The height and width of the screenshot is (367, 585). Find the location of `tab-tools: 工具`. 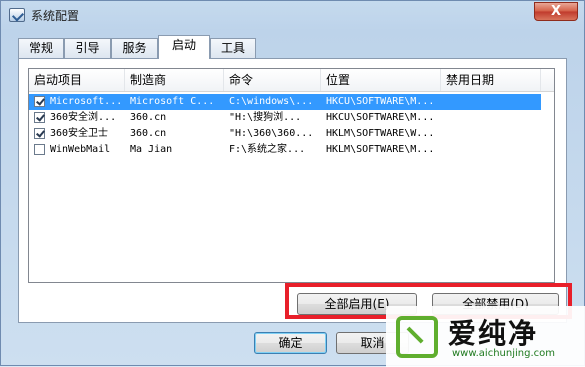

tab-tools: 工具 is located at coordinates (233, 48).